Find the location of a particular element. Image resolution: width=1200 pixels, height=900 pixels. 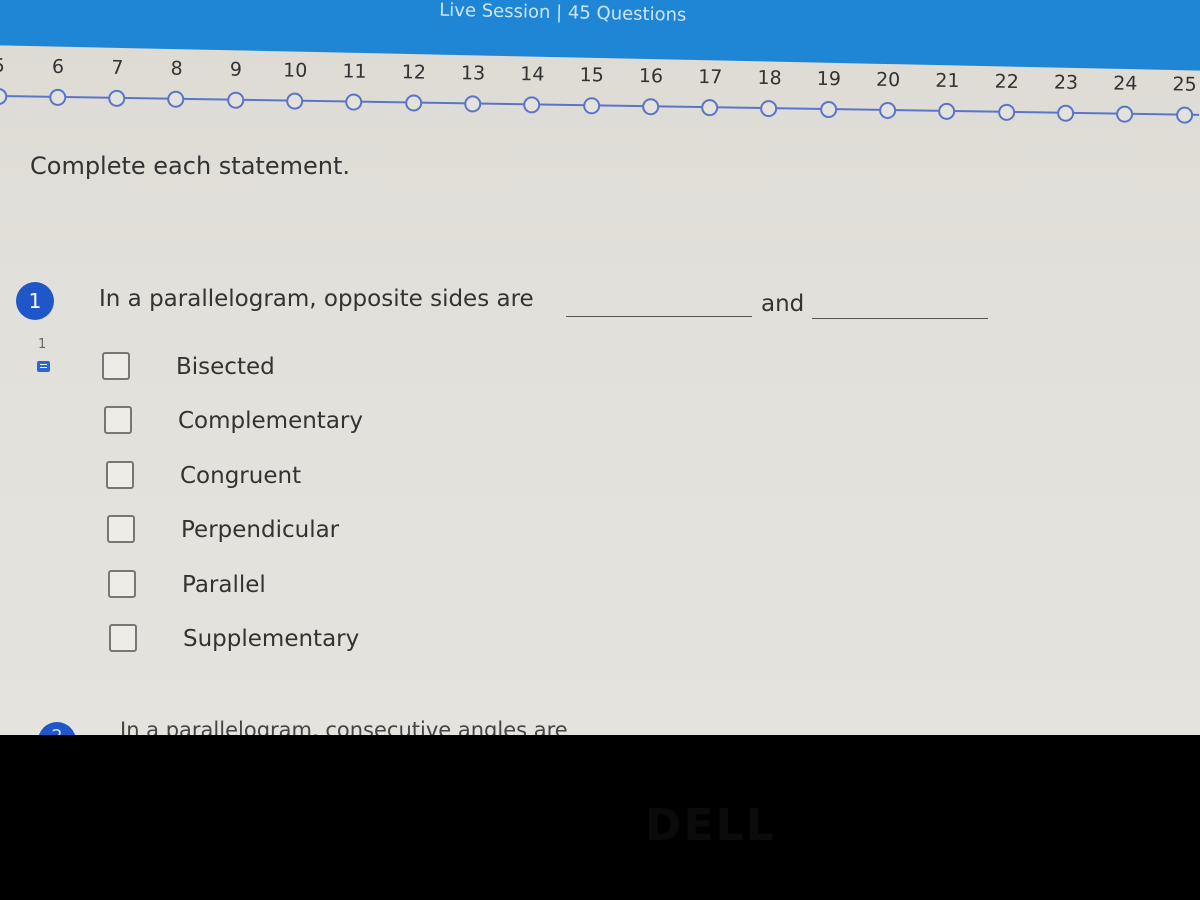

nav-step: 19 is located at coordinates (828, 91).